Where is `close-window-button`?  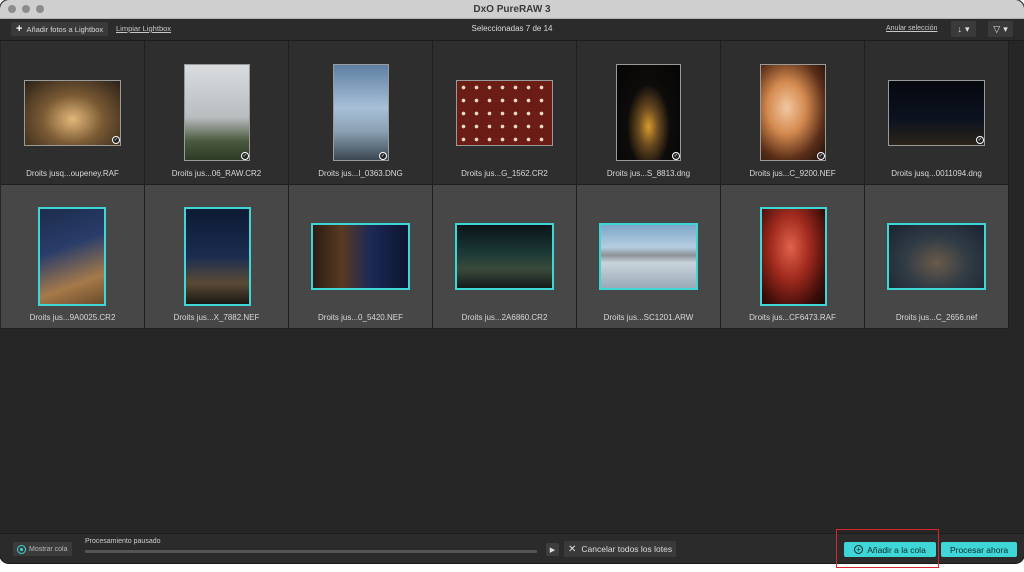
close-window-button is located at coordinates (12, 9).